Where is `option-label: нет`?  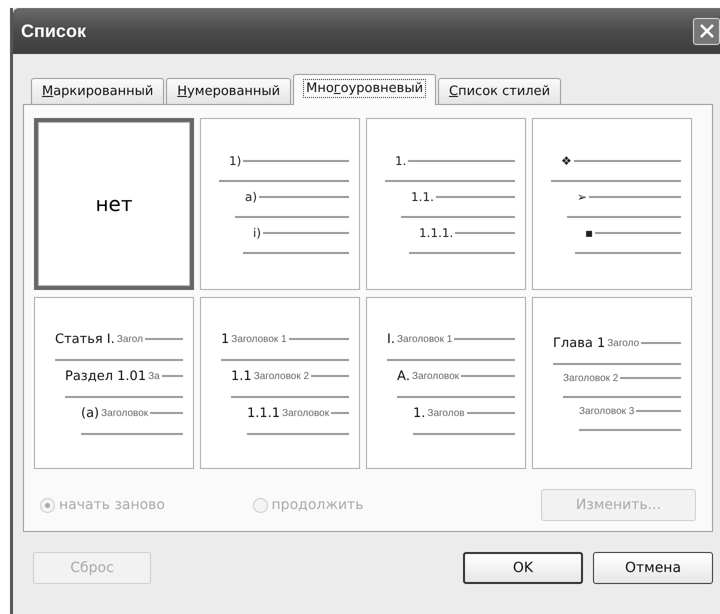
option-label: нет is located at coordinates (114, 204).